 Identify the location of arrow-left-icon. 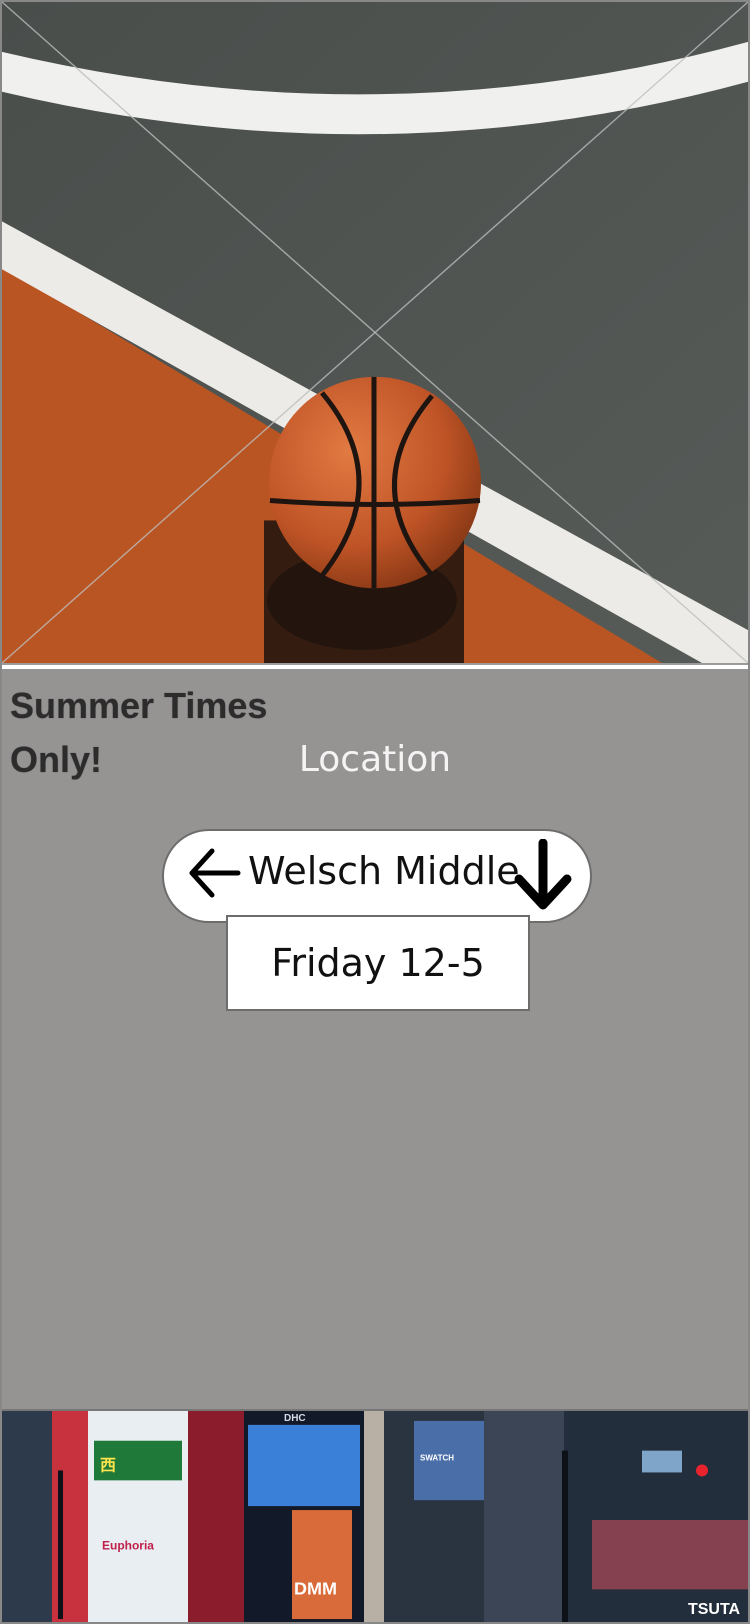
(215, 873).